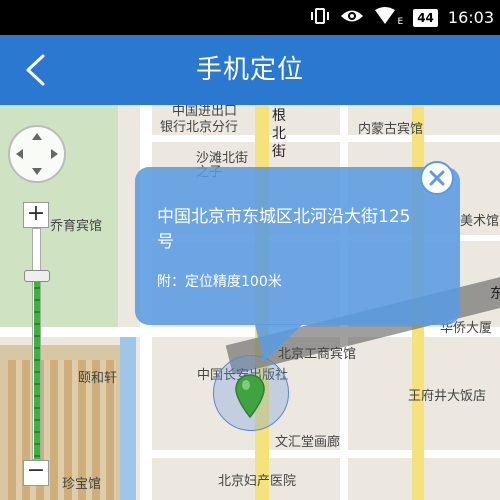 The width and height of the screenshot is (500, 500). I want to click on poi-label: 乔育宾馆, so click(76, 226).